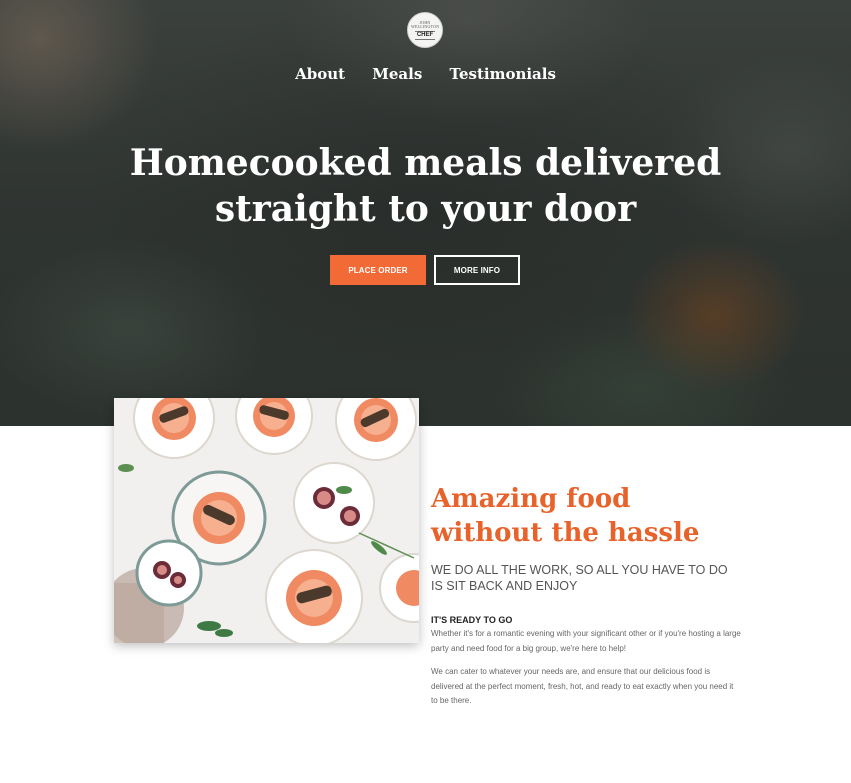 This screenshot has height=783, width=851. Describe the element at coordinates (397, 74) in the screenshot. I see `nav-item-meals: Meals` at that location.